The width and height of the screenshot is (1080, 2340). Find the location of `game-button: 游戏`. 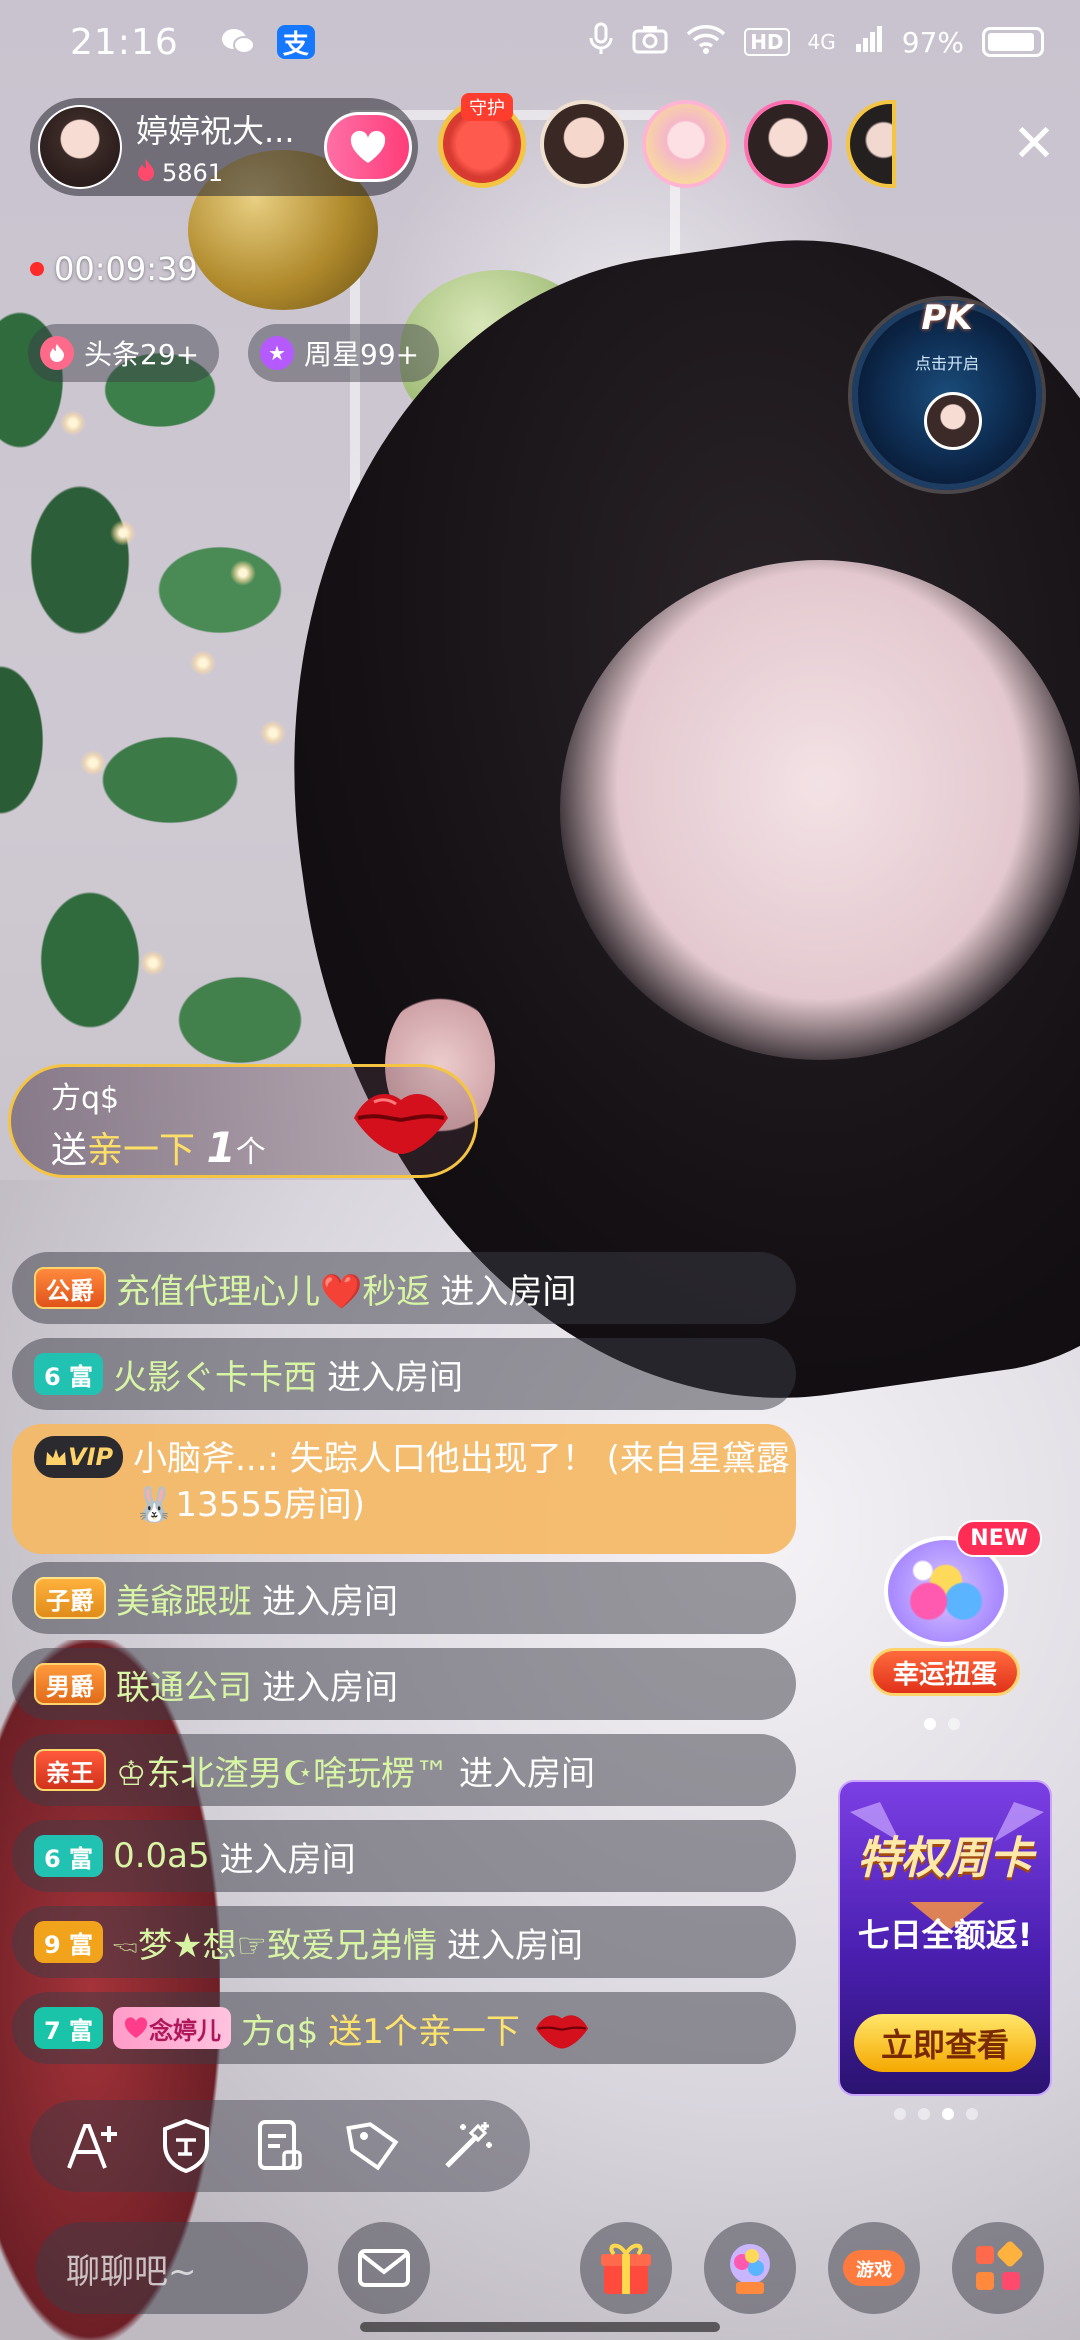

game-button: 游戏 is located at coordinates (874, 2268).